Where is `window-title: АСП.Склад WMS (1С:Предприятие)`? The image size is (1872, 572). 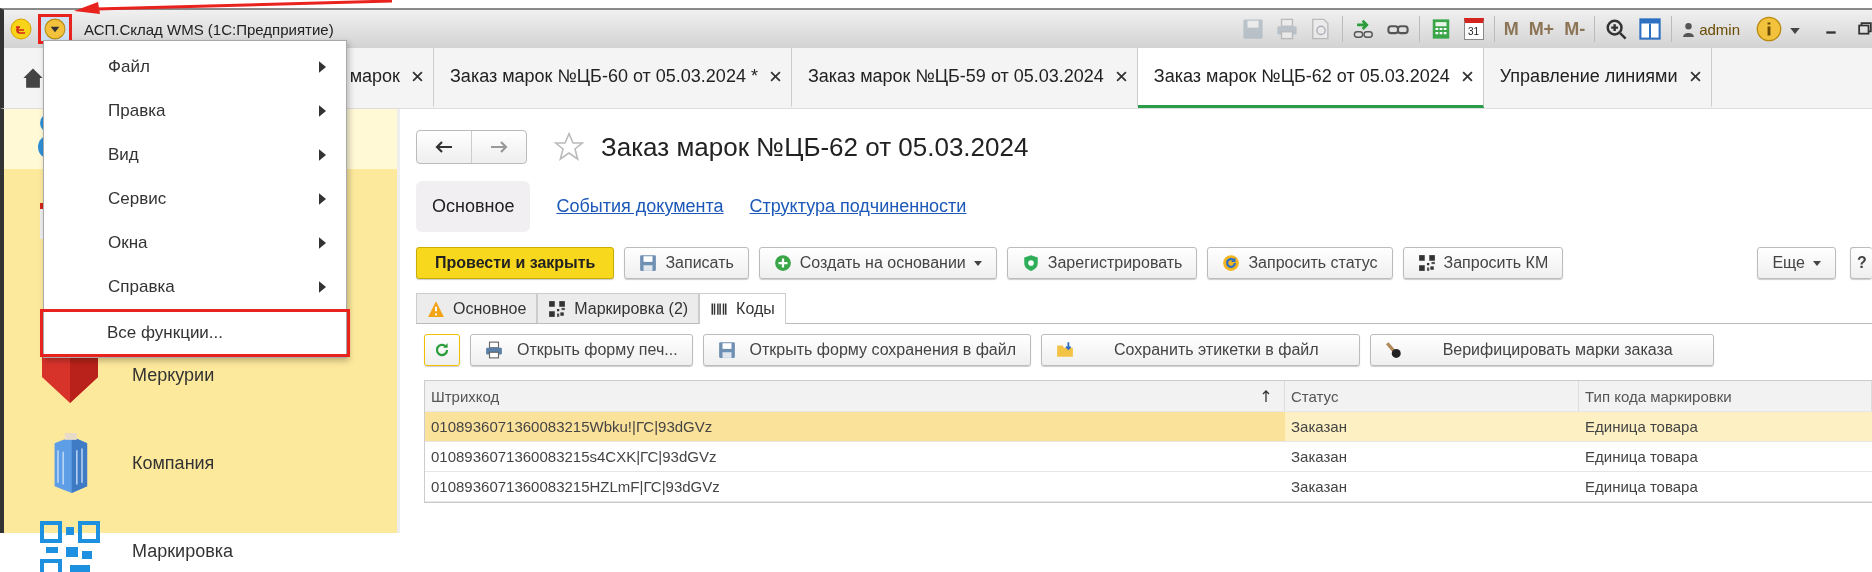
window-title: АСП.Склад WMS (1С:Предприятие) is located at coordinates (209, 29).